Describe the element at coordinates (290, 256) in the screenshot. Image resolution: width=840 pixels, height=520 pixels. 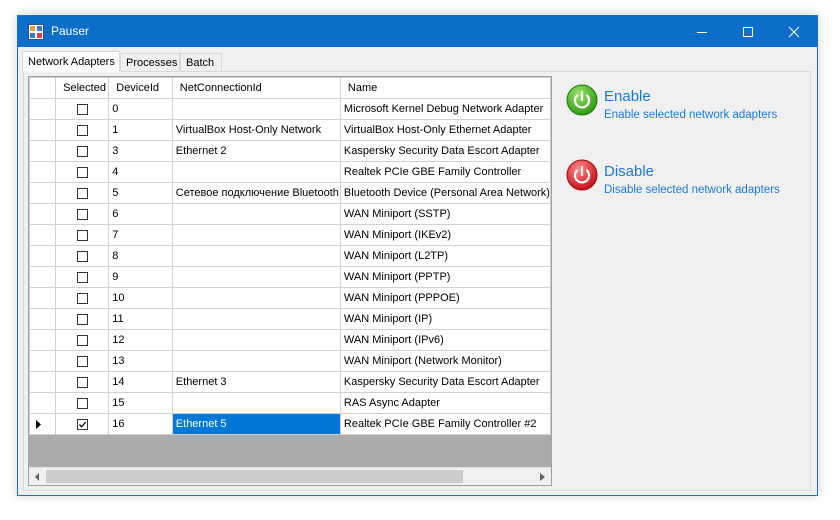
I see `table-row: 8 WAN Miniport (L2TP)` at that location.